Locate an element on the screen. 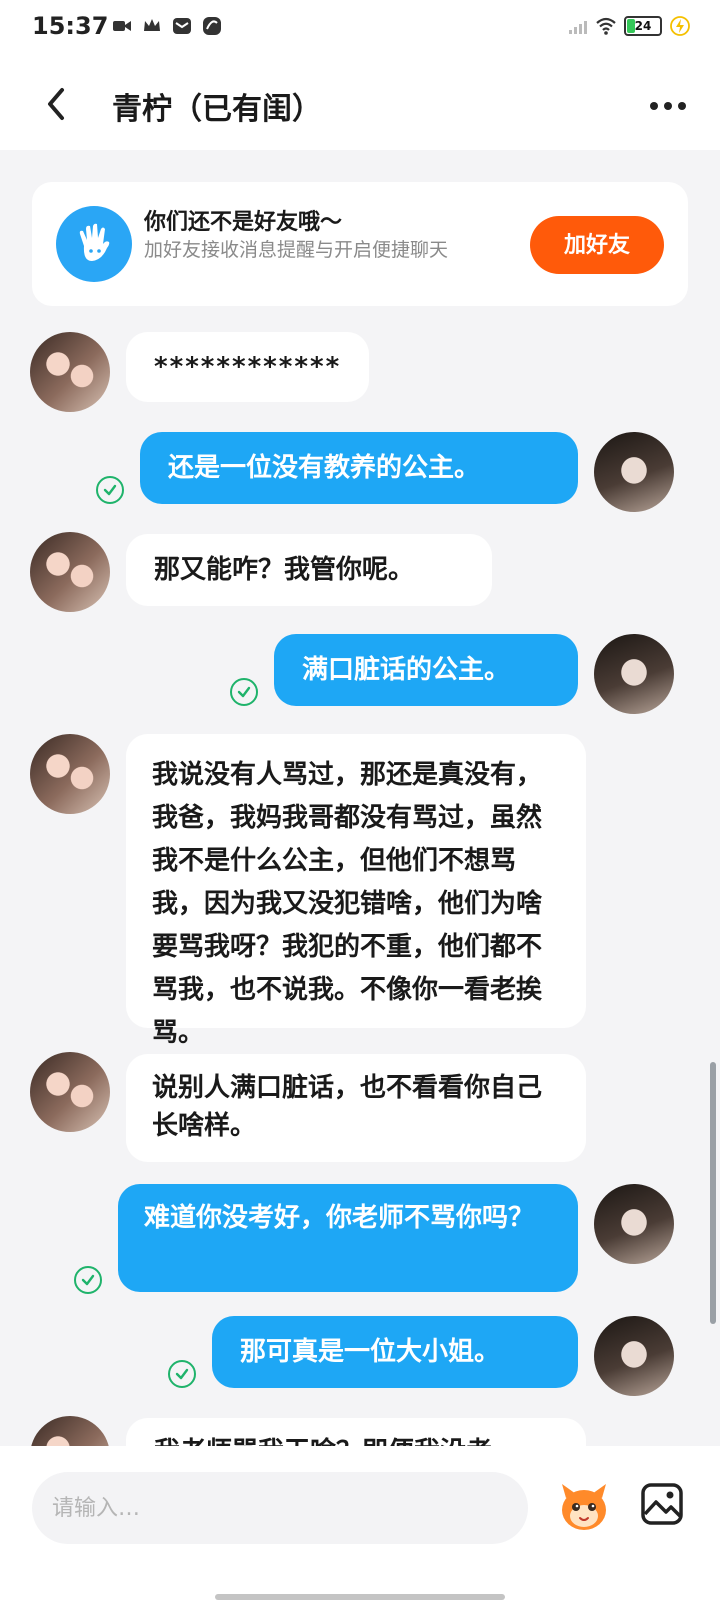  message-bubble-outgoing: 难道你没考好，你老师不骂你吗？ is located at coordinates (348, 1238).